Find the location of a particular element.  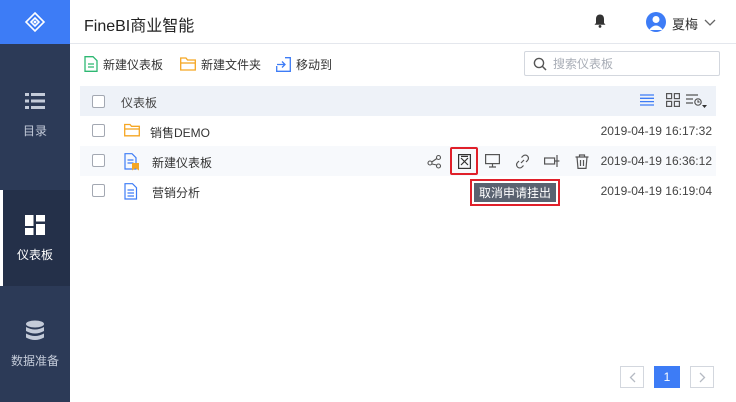

row-time: 2019-04-19 16:36:12 is located at coordinates (656, 161).